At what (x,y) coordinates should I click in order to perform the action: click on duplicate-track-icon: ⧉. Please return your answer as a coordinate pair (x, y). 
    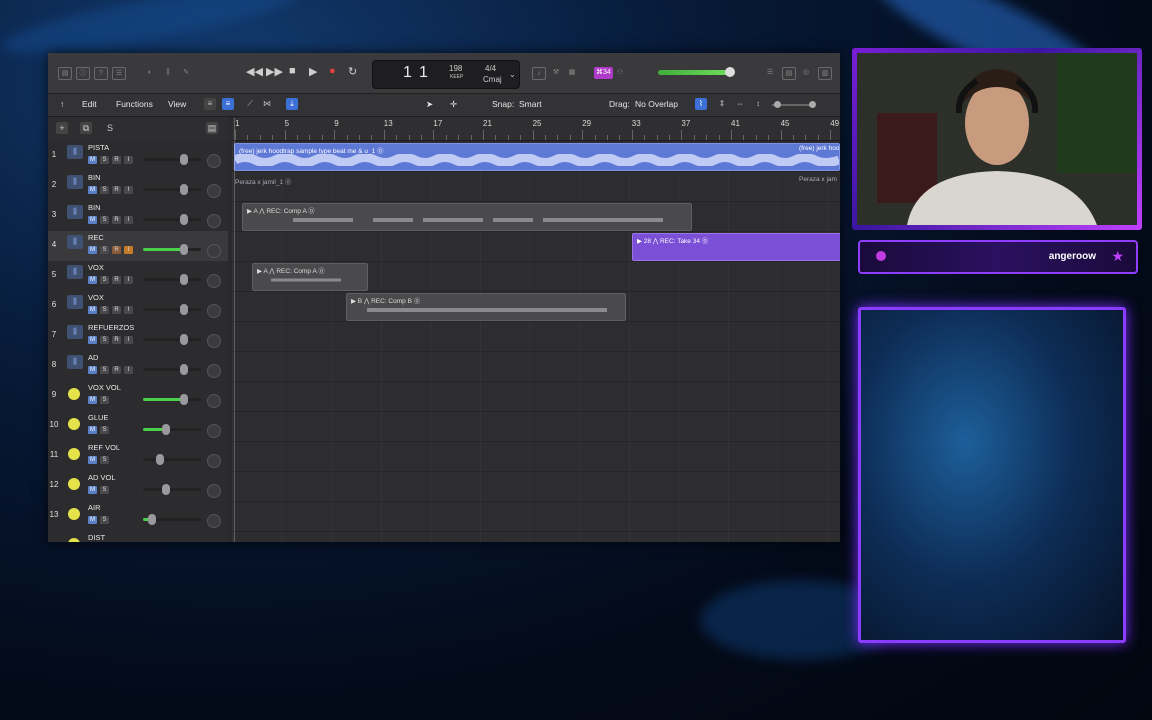
    Looking at the image, I should click on (86, 128).